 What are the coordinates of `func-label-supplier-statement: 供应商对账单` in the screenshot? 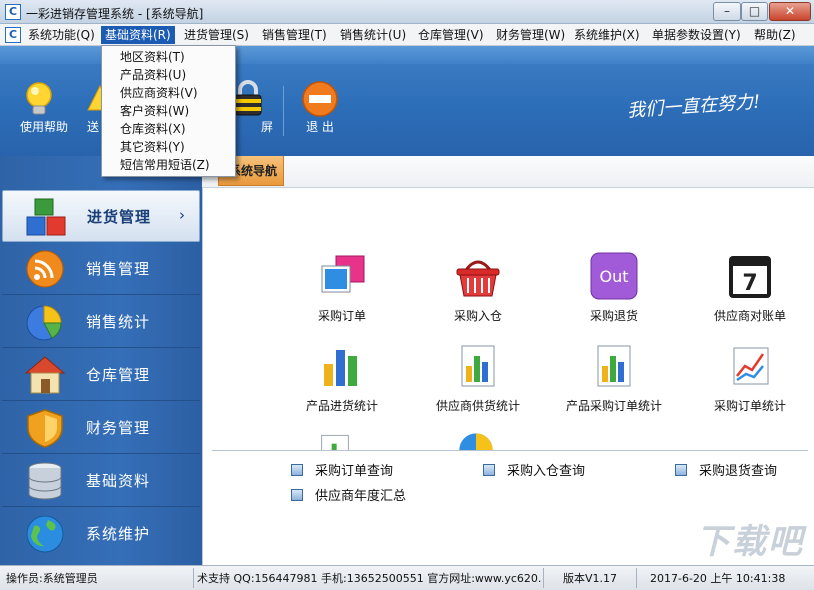 It's located at (750, 315).